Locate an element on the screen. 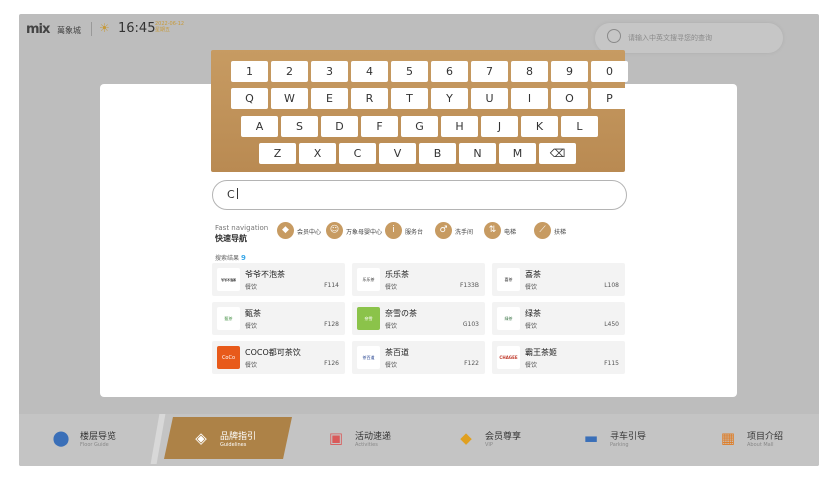 The width and height of the screenshot is (838, 489). nav-brand-guide: ◈ 品牌指引 Guidelines is located at coordinates (228, 438).